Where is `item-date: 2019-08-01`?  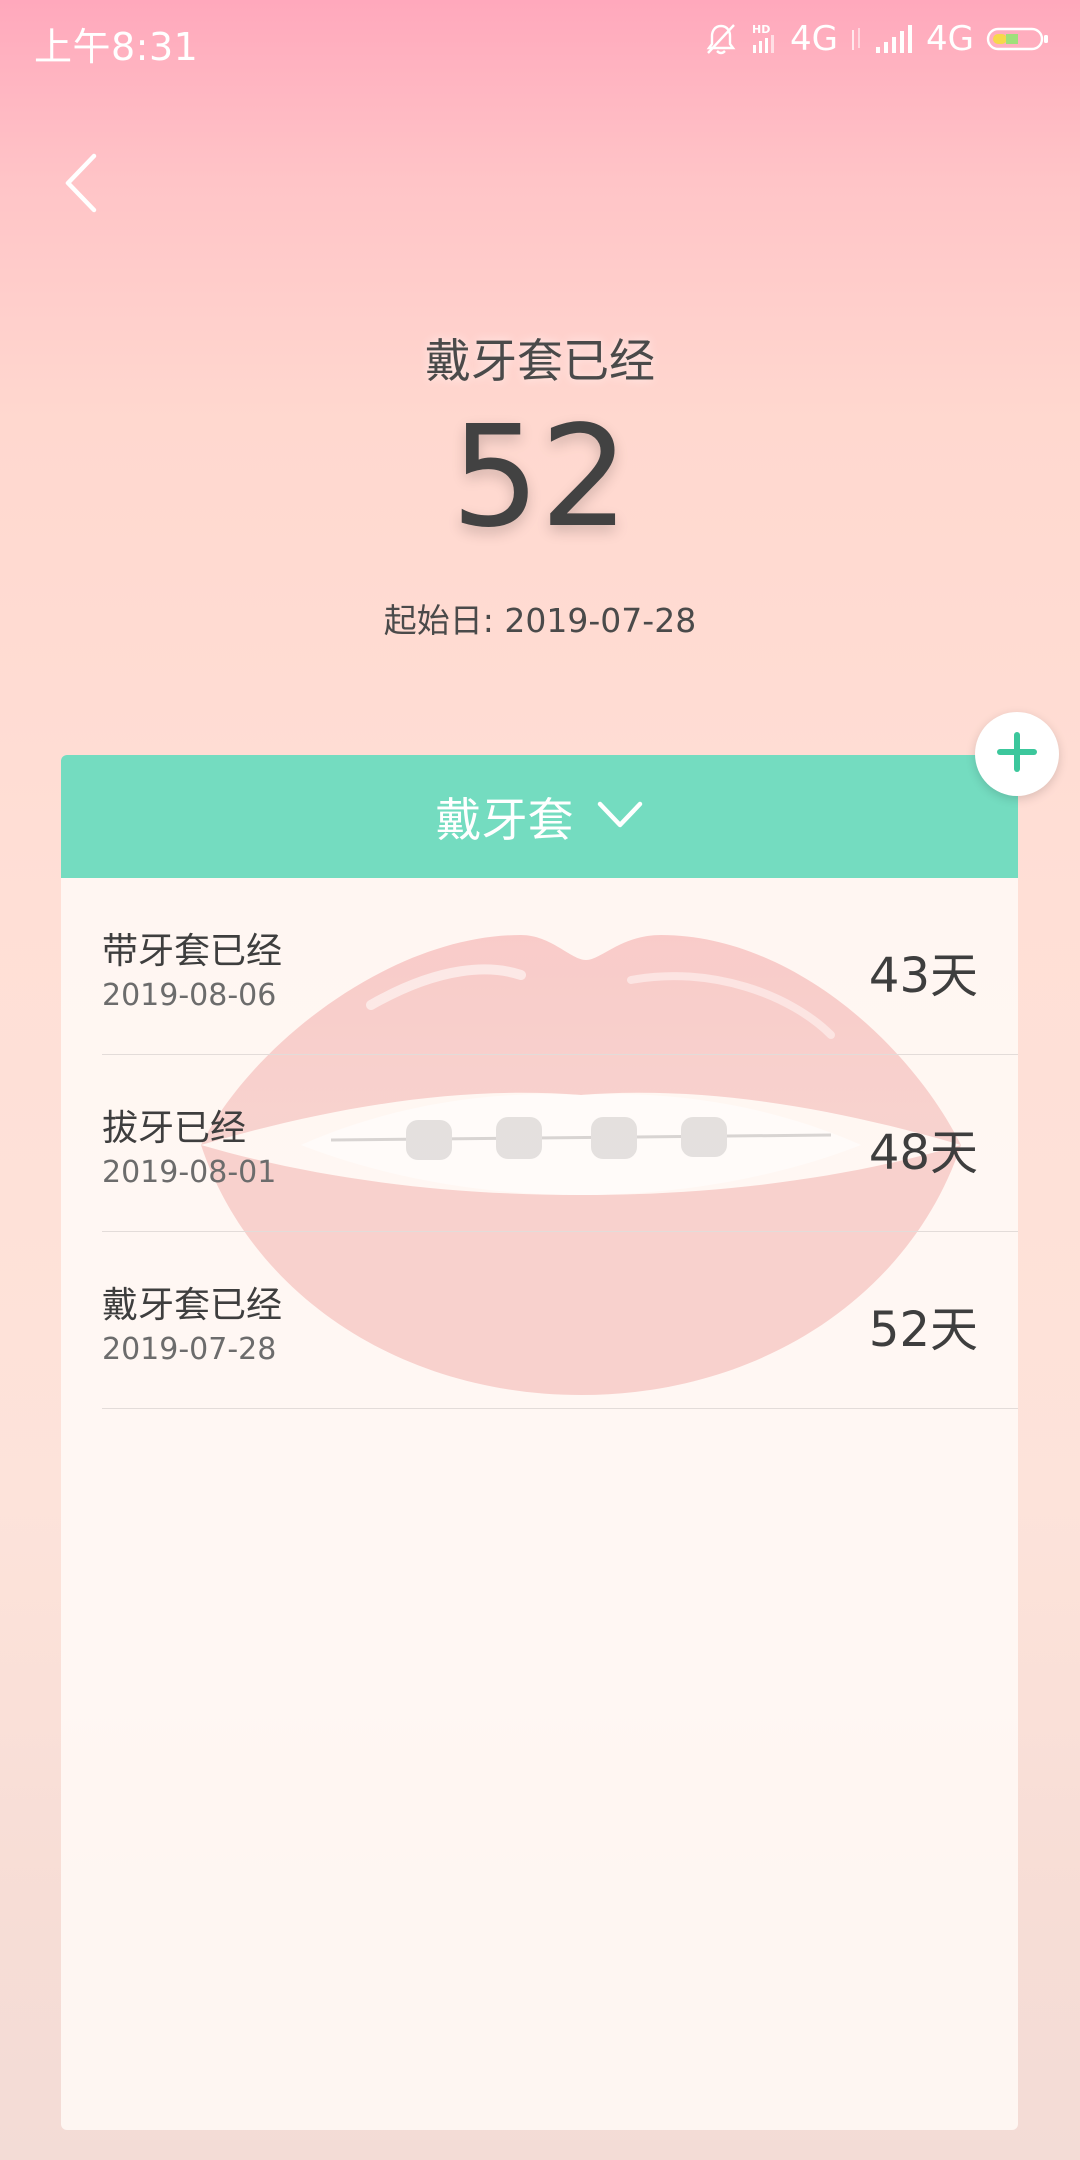
item-date: 2019-08-01 is located at coordinates (189, 1172).